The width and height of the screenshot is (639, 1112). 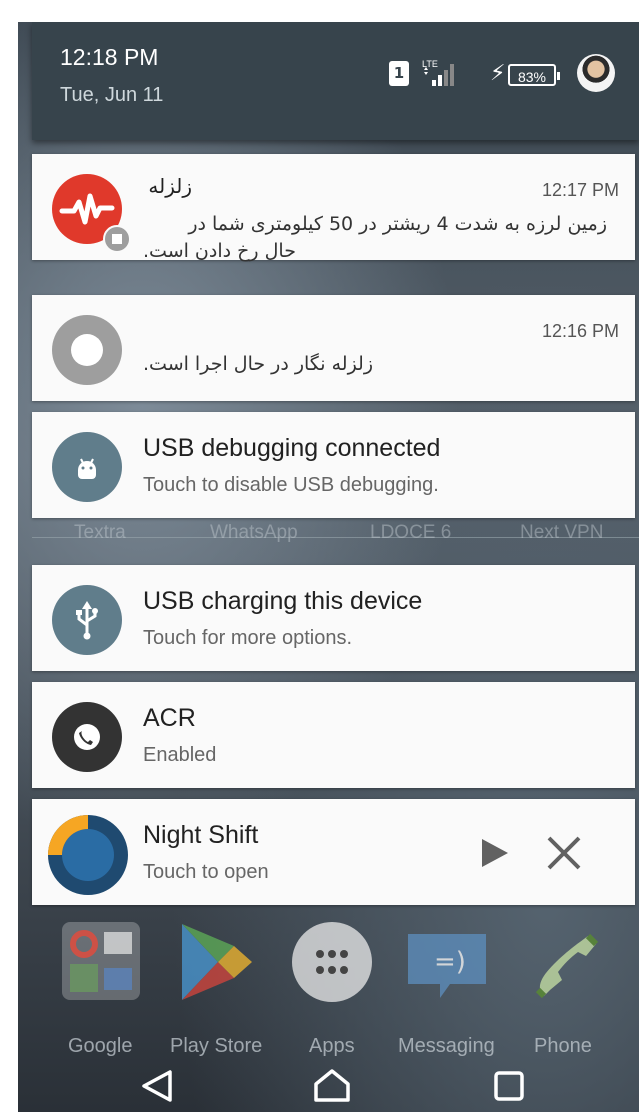 What do you see at coordinates (219, 251) in the screenshot?
I see `notification-body-line2: حال رخ دادن است.` at bounding box center [219, 251].